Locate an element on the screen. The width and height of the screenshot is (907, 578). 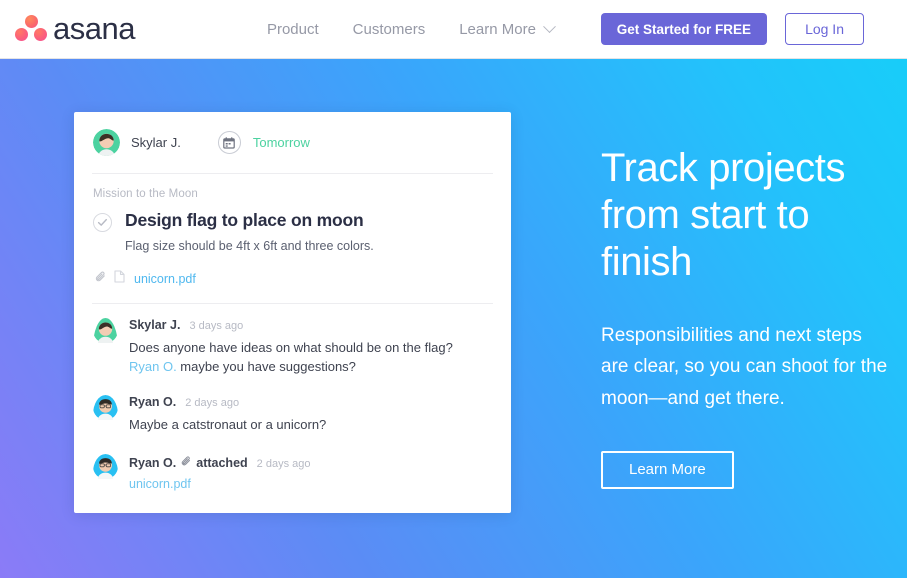
due-date-label: Tomorrow is located at coordinates (281, 142).